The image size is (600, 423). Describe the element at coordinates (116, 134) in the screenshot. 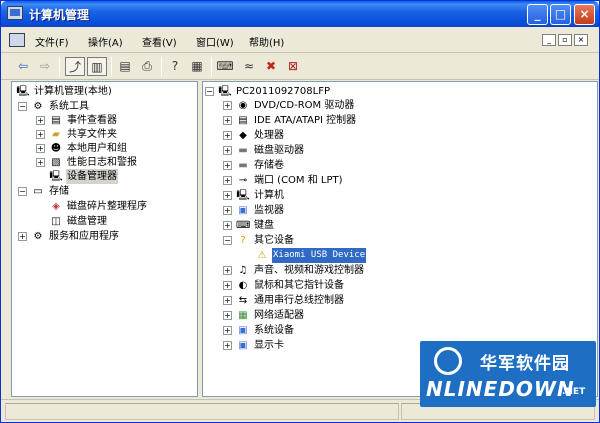

I see `tree-item-shared-folders: + ▰ 共享文件夹` at that location.